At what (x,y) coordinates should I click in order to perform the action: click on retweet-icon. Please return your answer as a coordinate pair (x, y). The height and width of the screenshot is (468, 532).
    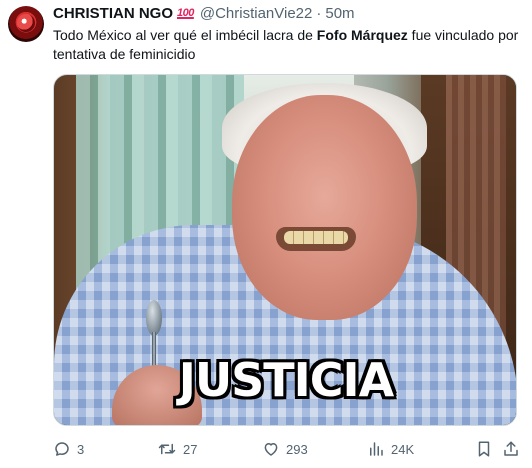
    Looking at the image, I should click on (167, 449).